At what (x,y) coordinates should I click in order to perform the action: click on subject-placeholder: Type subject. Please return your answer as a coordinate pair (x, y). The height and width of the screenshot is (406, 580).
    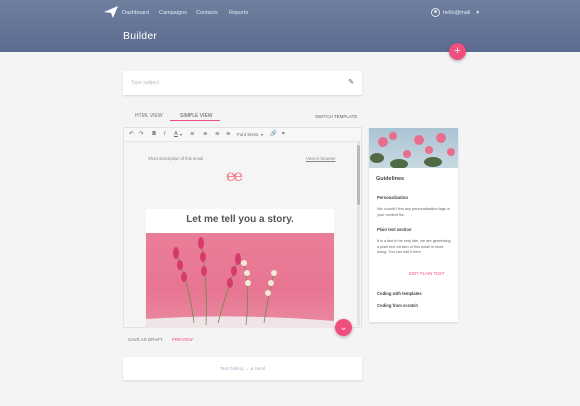
    Looking at the image, I should click on (145, 83).